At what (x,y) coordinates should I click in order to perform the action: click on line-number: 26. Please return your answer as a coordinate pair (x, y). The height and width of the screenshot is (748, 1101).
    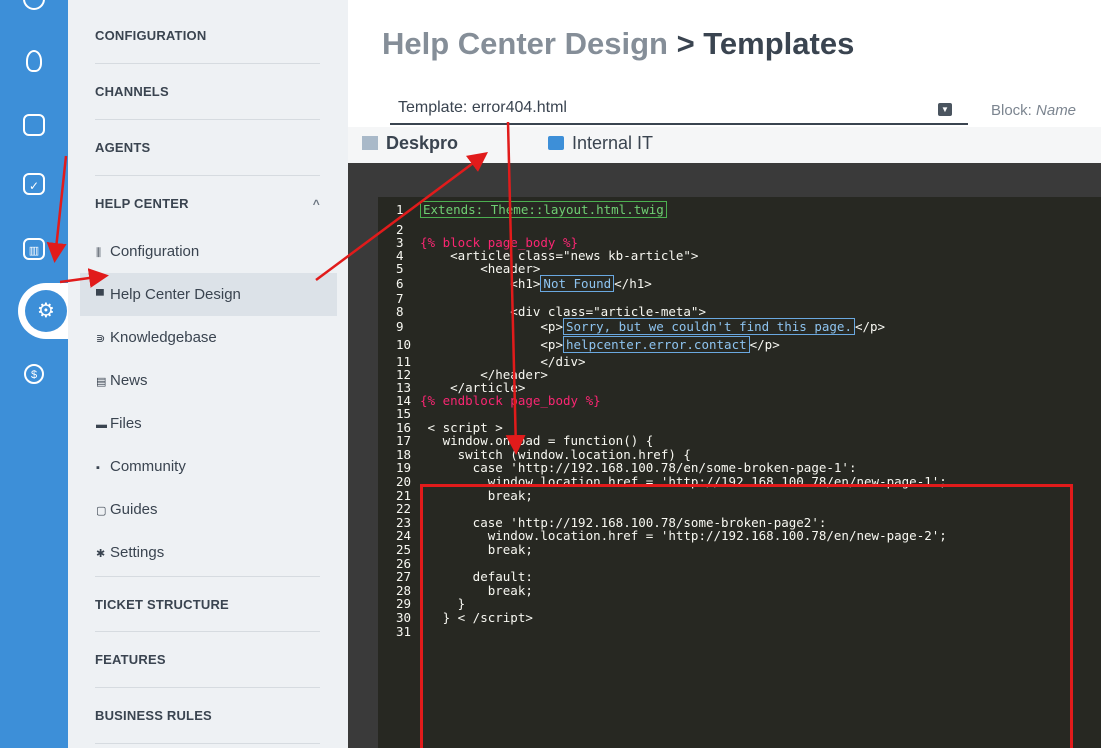
    Looking at the image, I should click on (404, 563).